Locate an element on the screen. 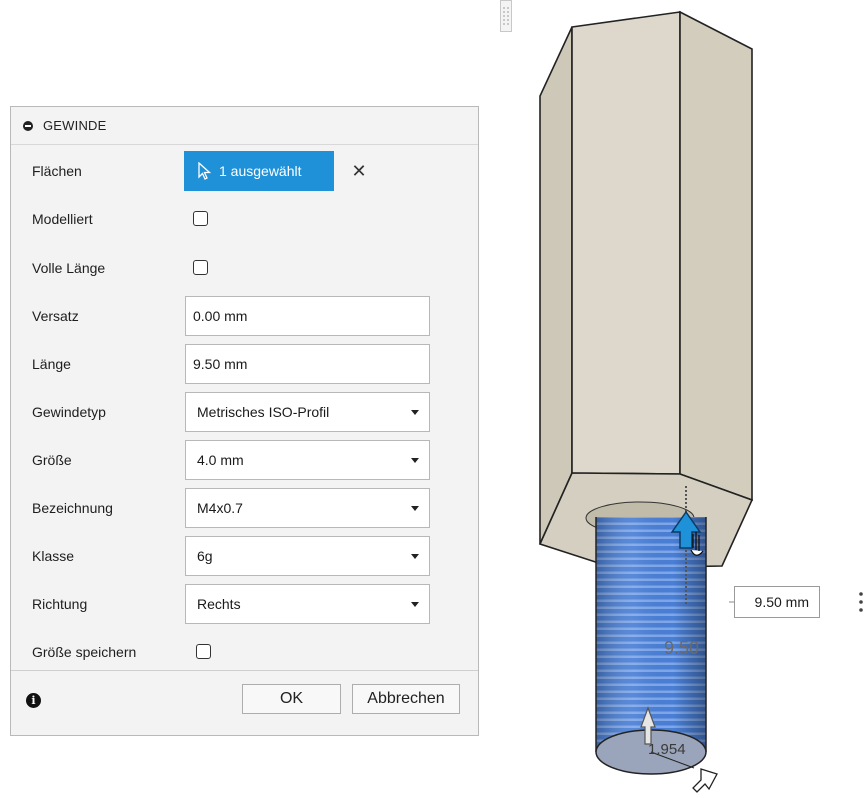  length-label: Länge is located at coordinates (51, 364).